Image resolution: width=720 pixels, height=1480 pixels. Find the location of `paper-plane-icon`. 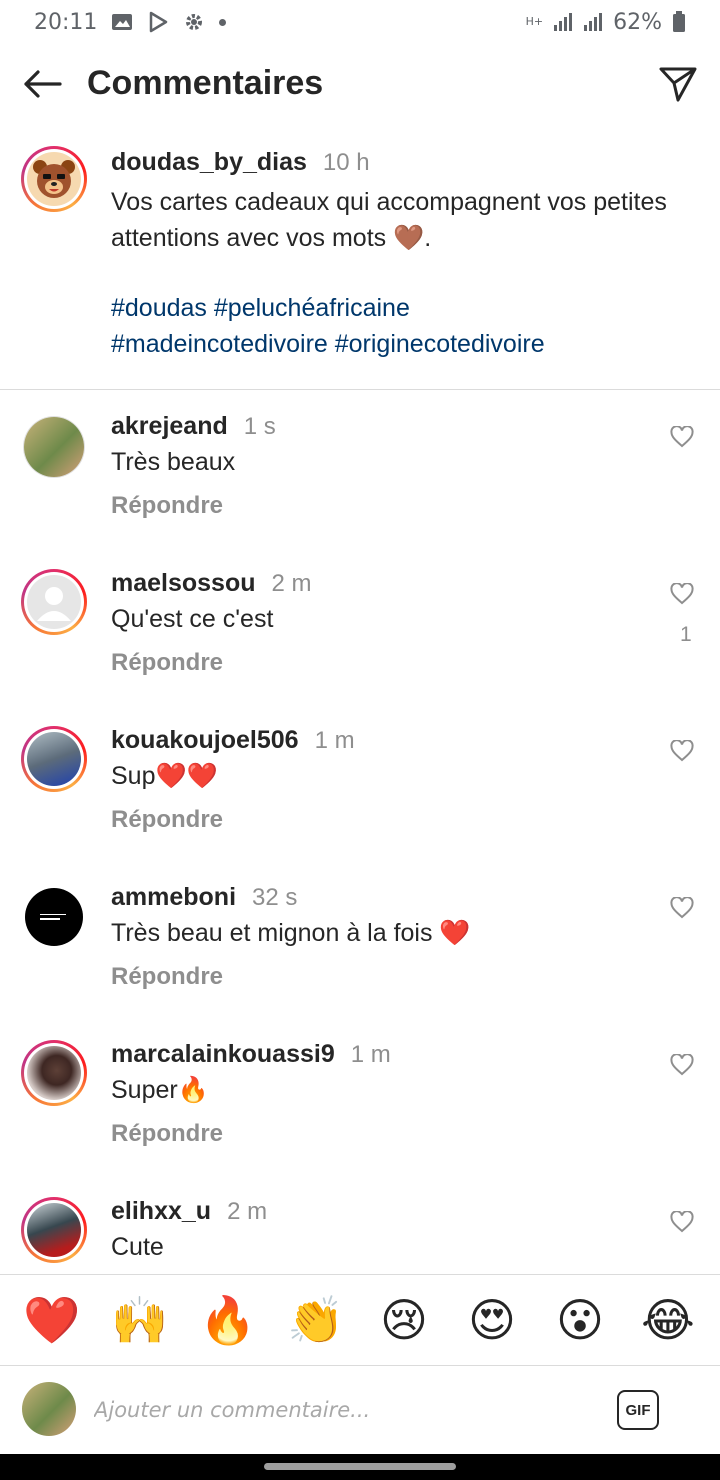

paper-plane-icon is located at coordinates (678, 84).